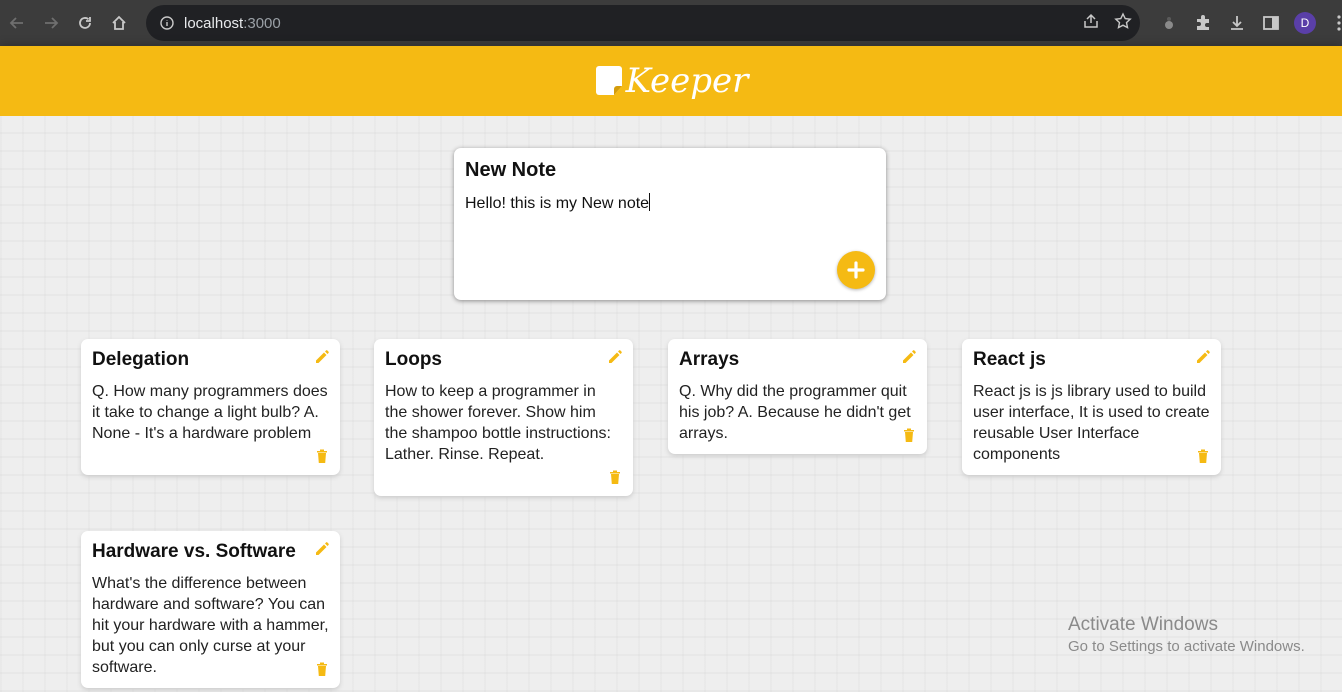 The image size is (1342, 692). I want to click on watermark-title: Activate Windows, so click(1143, 624).